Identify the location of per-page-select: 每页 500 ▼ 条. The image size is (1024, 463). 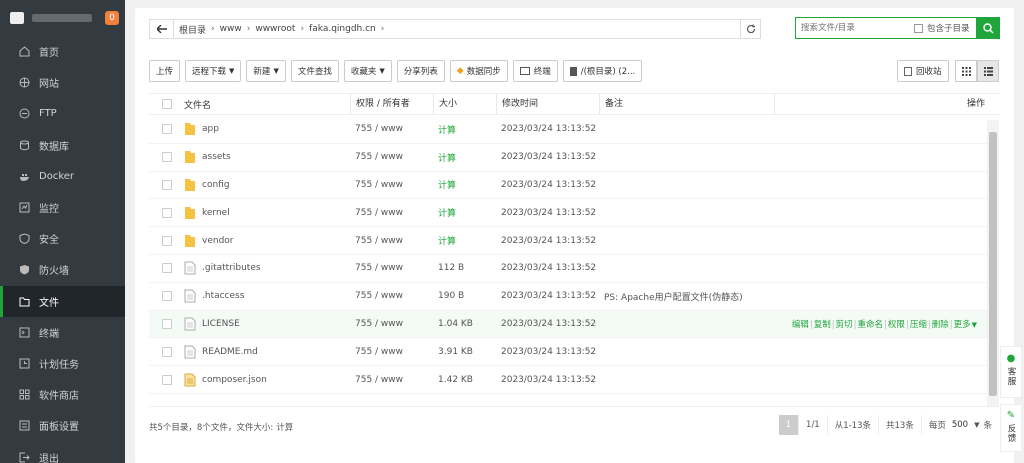
(959, 425).